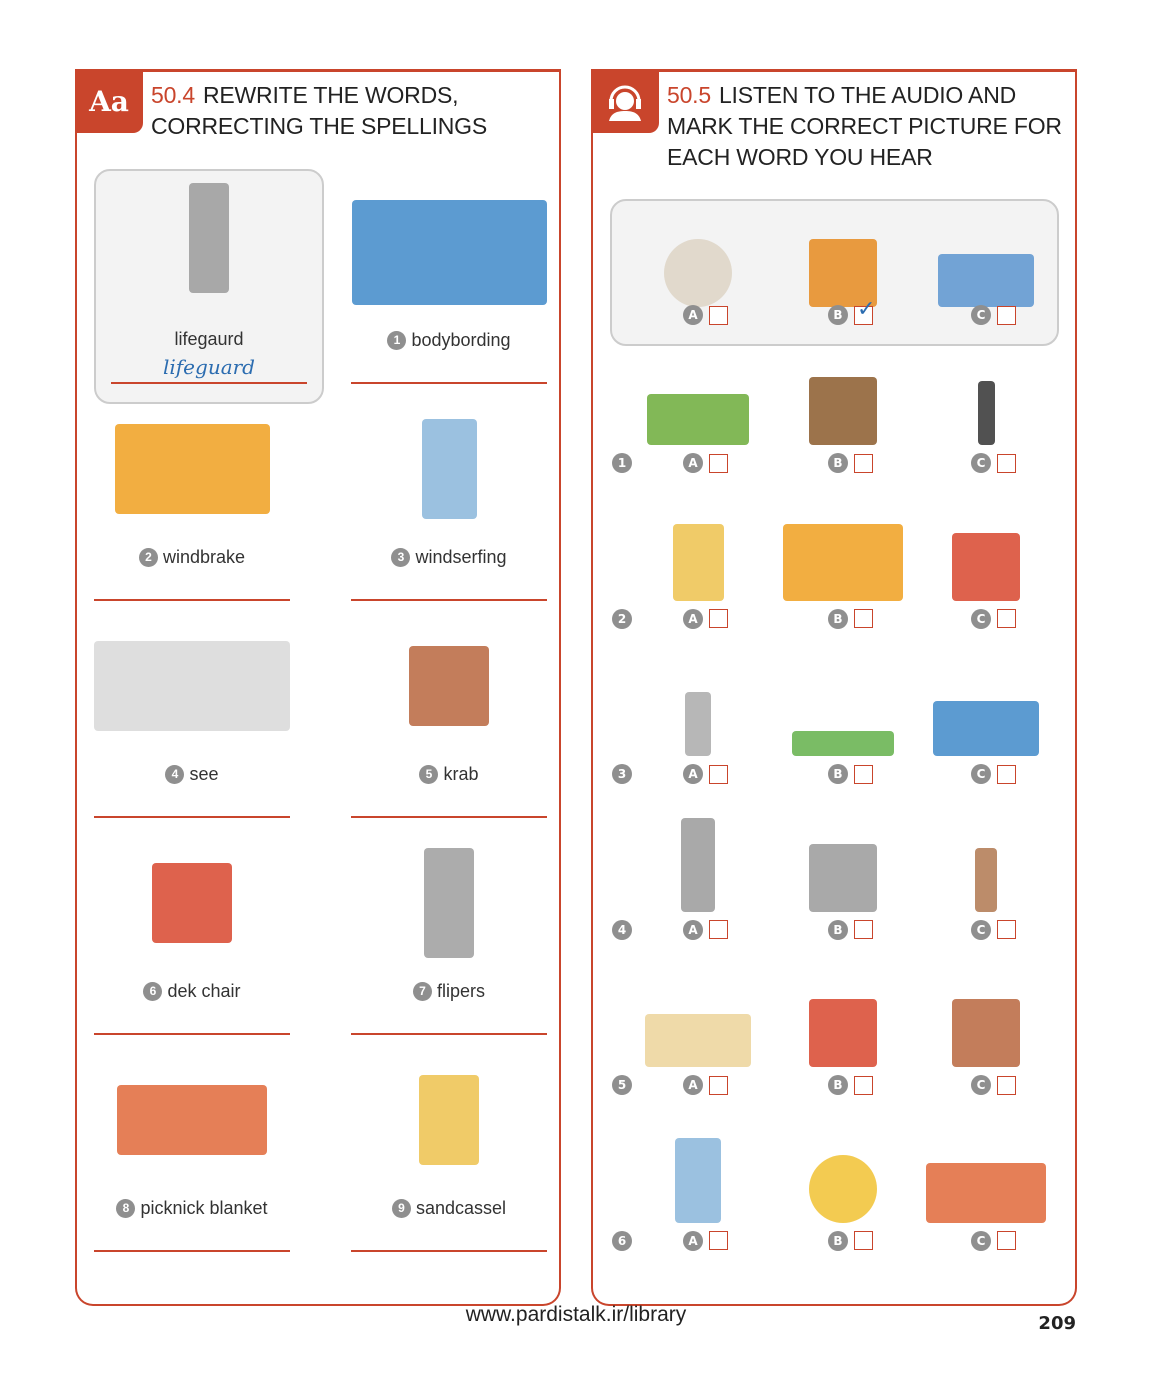  Describe the element at coordinates (843, 743) in the screenshot. I see `sunbather-image` at that location.